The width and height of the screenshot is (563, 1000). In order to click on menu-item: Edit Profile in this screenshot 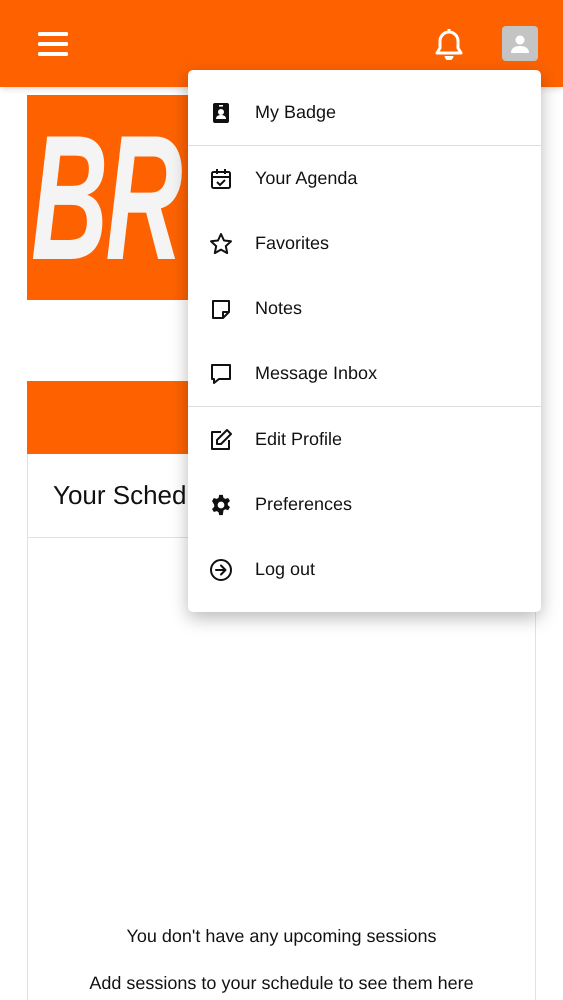, I will do `click(364, 439)`.